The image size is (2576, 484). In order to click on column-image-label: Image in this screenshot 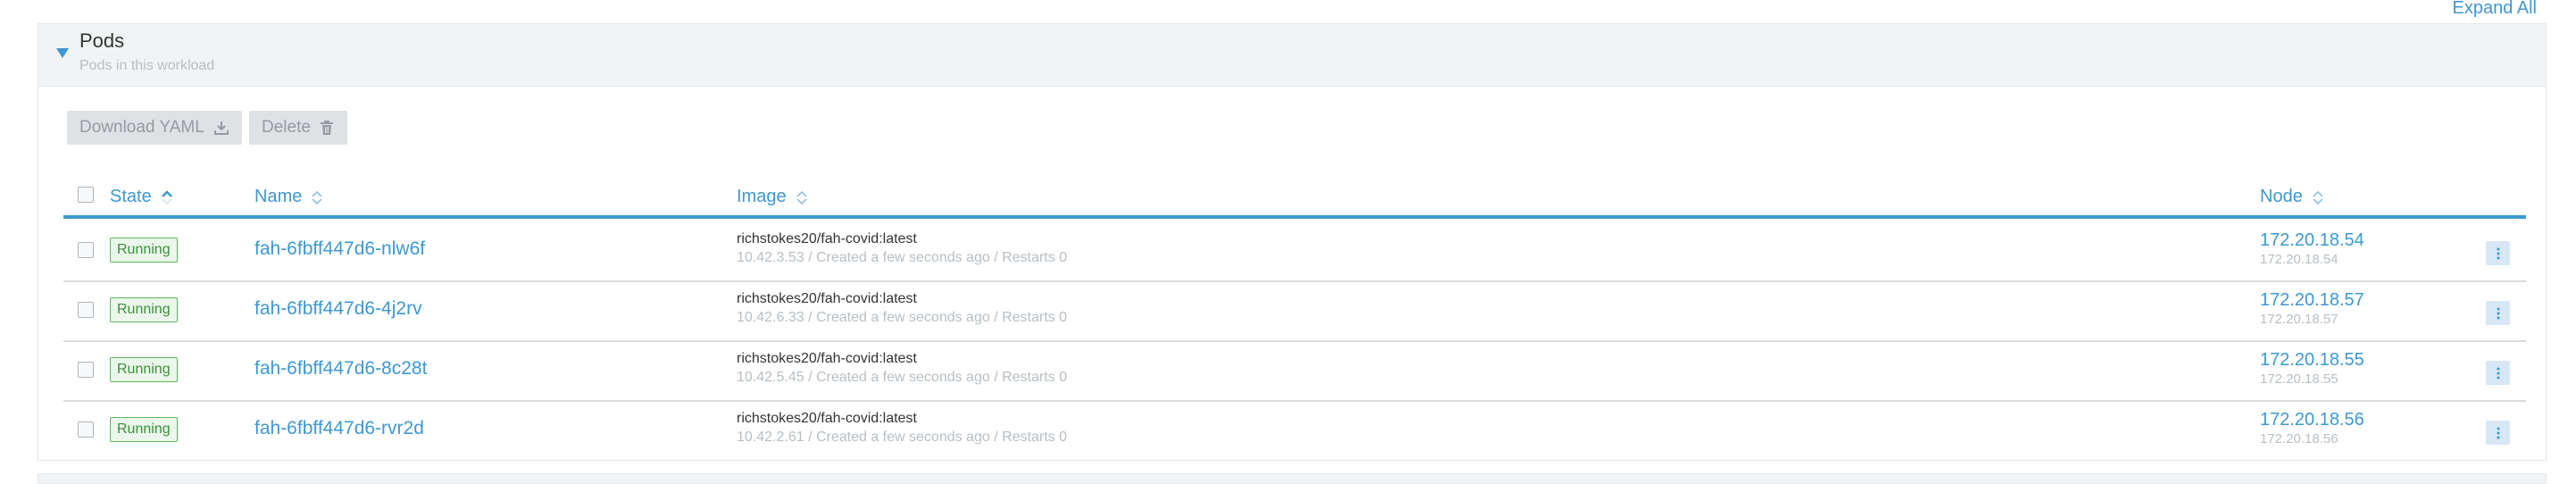, I will do `click(762, 196)`.